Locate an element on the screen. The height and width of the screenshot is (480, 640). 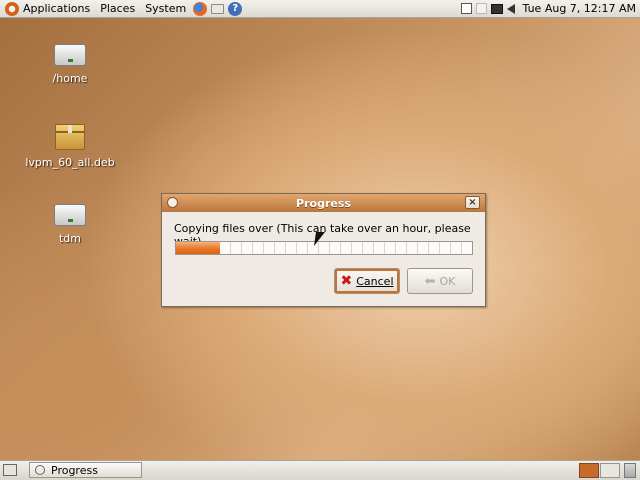
desktop-icon-label: tdm is located at coordinates (69, 238).